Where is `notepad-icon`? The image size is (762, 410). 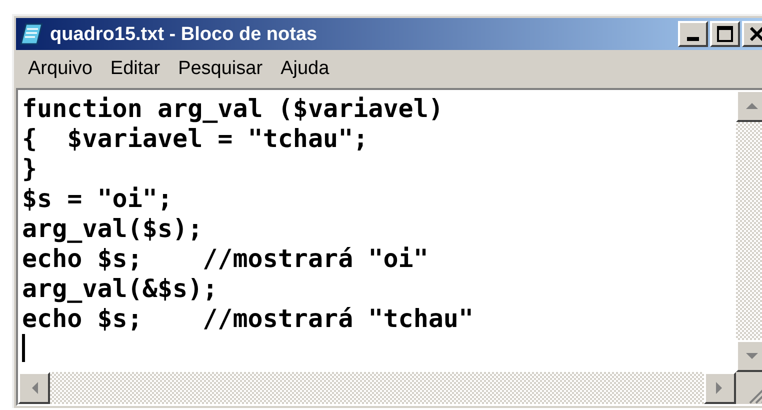 notepad-icon is located at coordinates (32, 34).